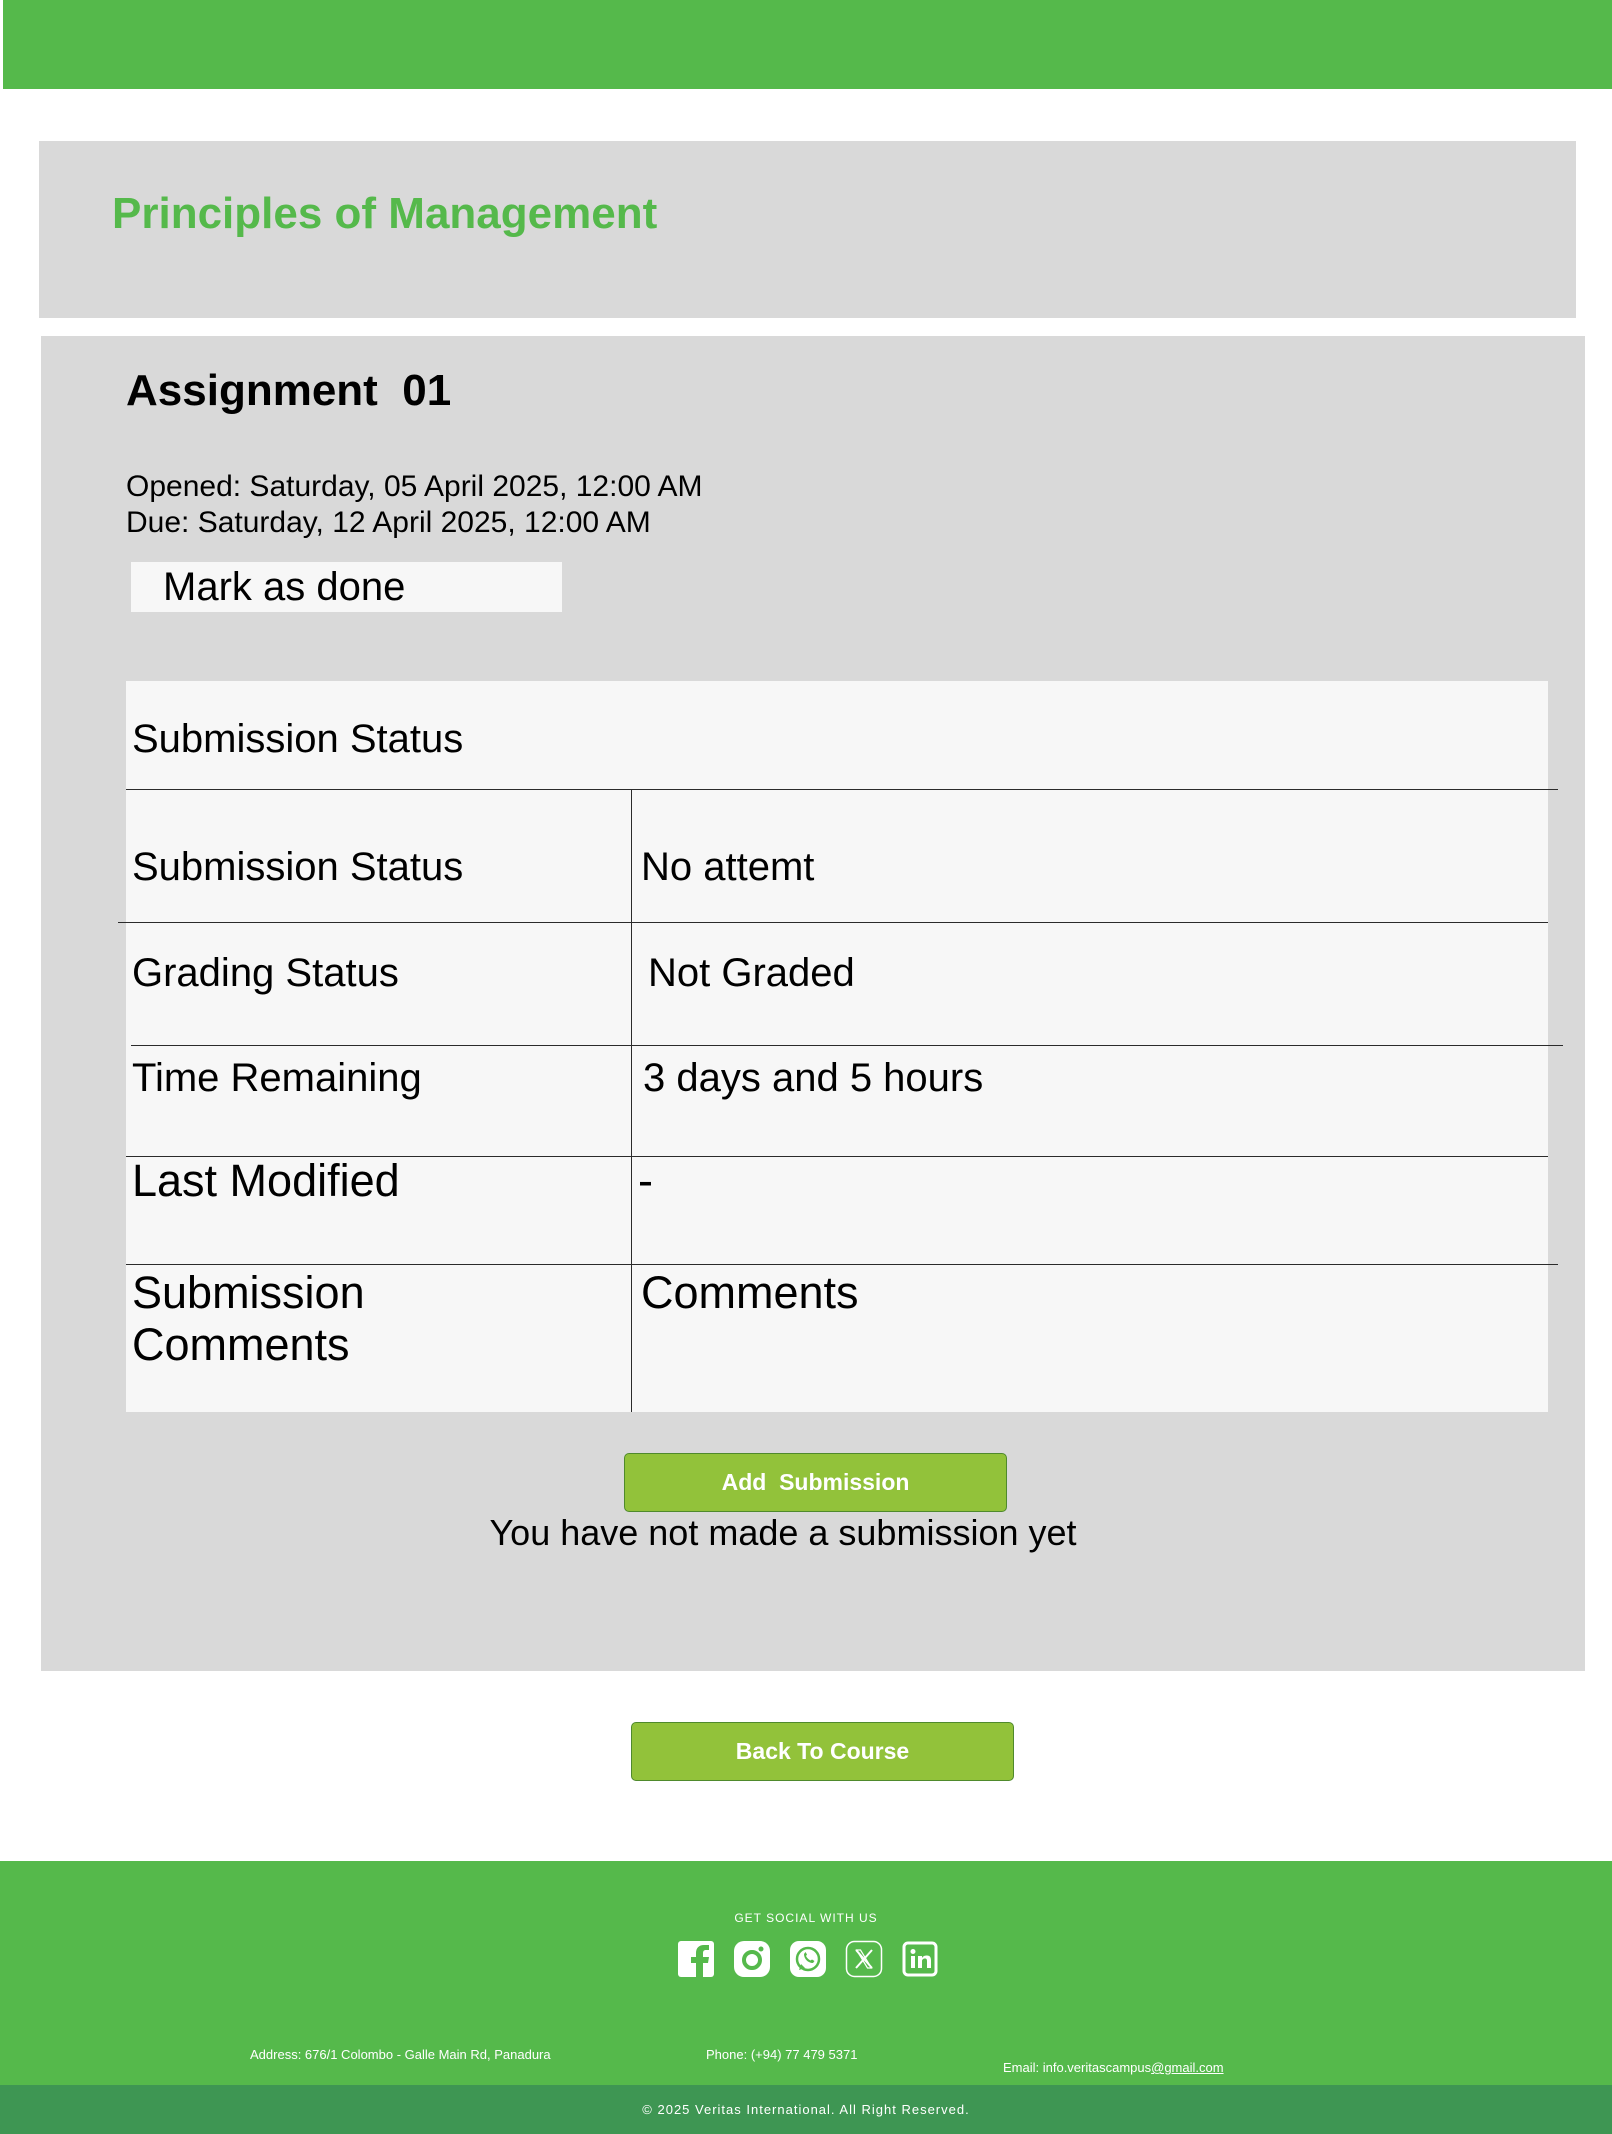  I want to click on value-submission-status: No attemt, so click(728, 867).